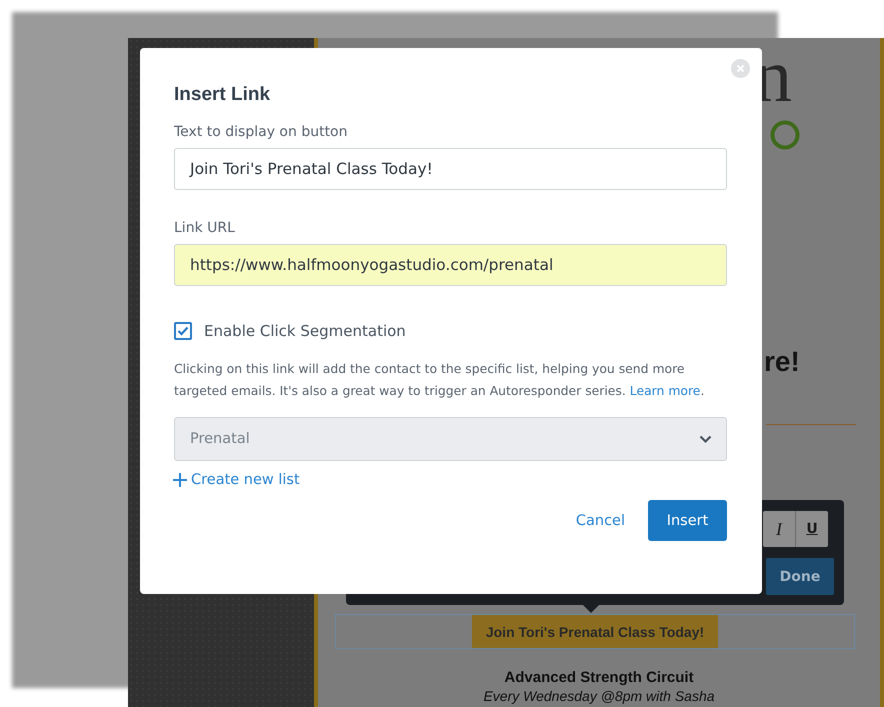 The image size is (884, 707). I want to click on done-button: Done, so click(800, 576).